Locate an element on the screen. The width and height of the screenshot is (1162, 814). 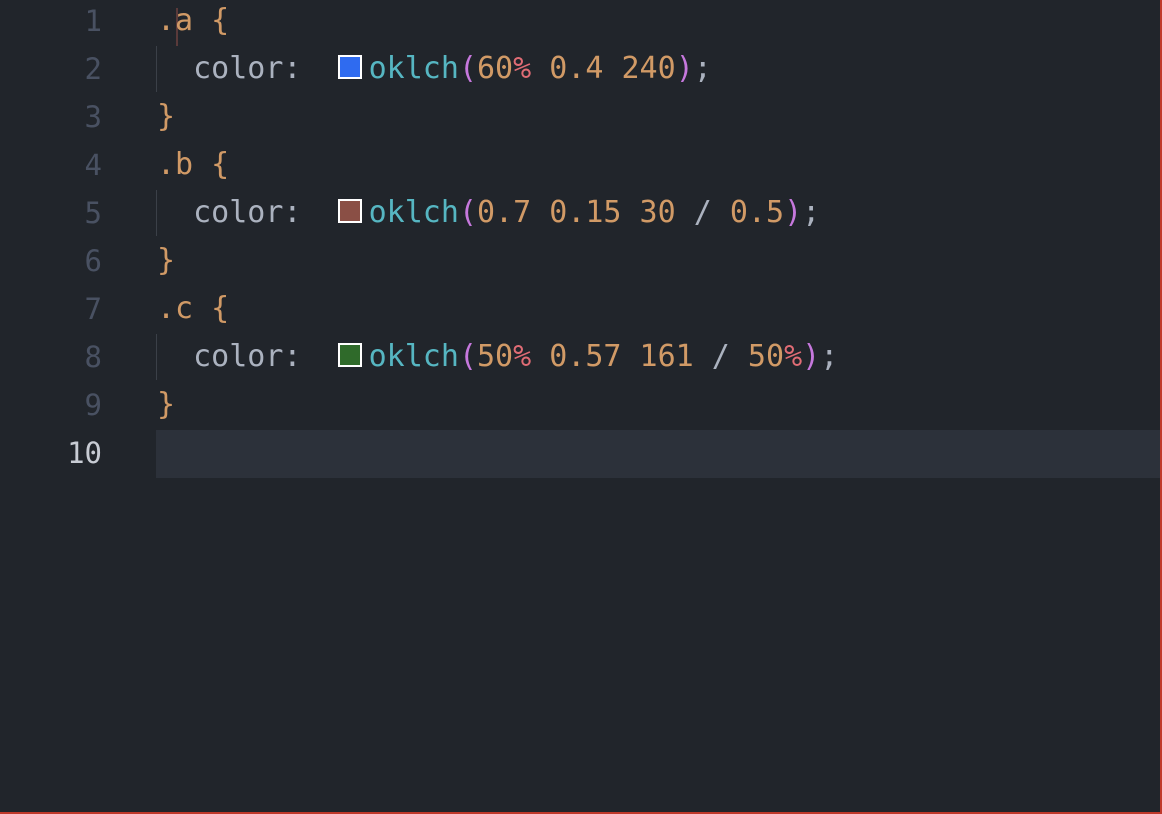
css-selector: .c is located at coordinates (175, 308).